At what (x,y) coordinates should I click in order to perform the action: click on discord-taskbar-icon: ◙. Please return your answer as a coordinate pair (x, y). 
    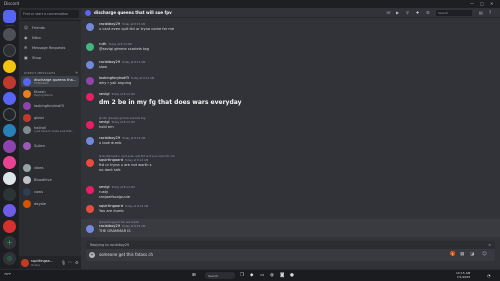
    Looking at the image, I should click on (282, 275).